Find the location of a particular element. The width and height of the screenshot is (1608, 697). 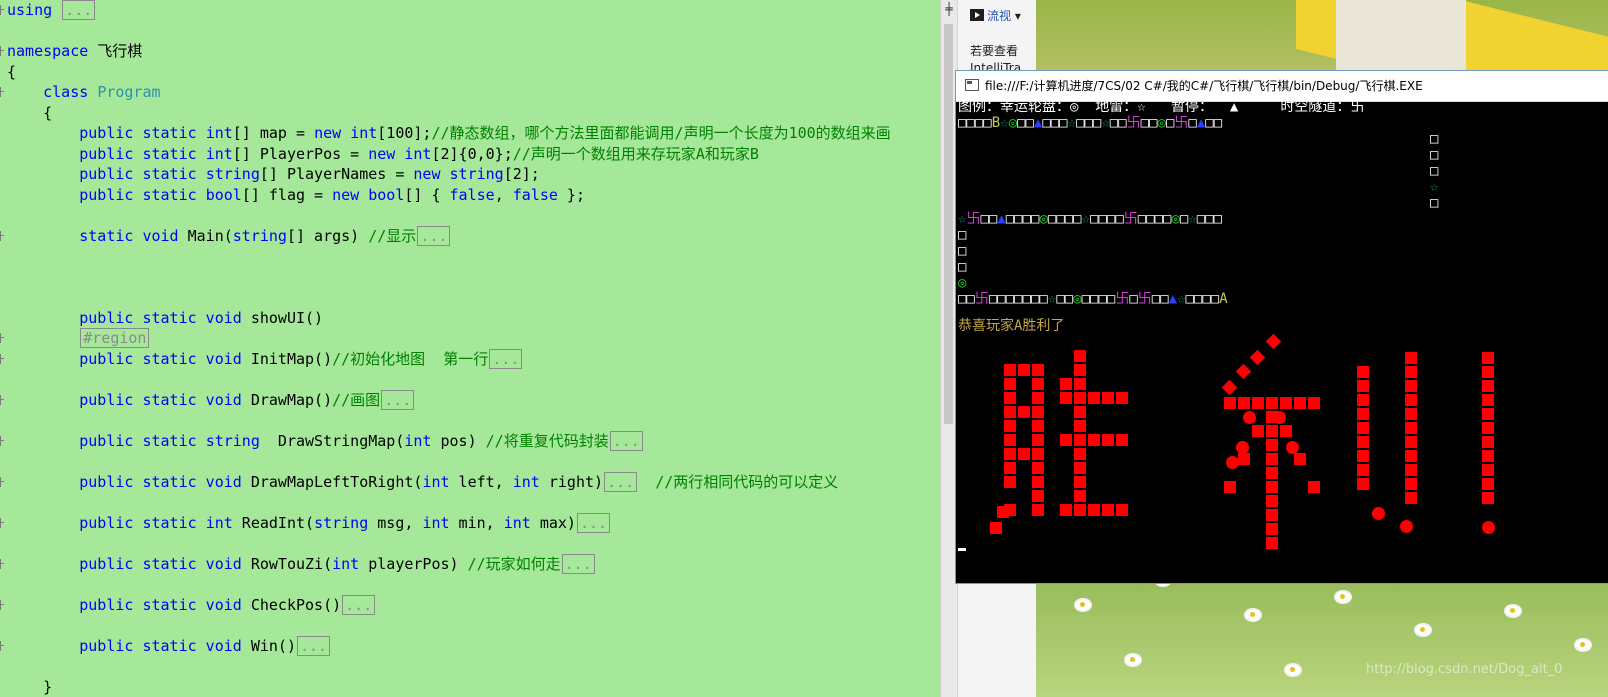

code-token: [100]; is located at coordinates (404, 133).